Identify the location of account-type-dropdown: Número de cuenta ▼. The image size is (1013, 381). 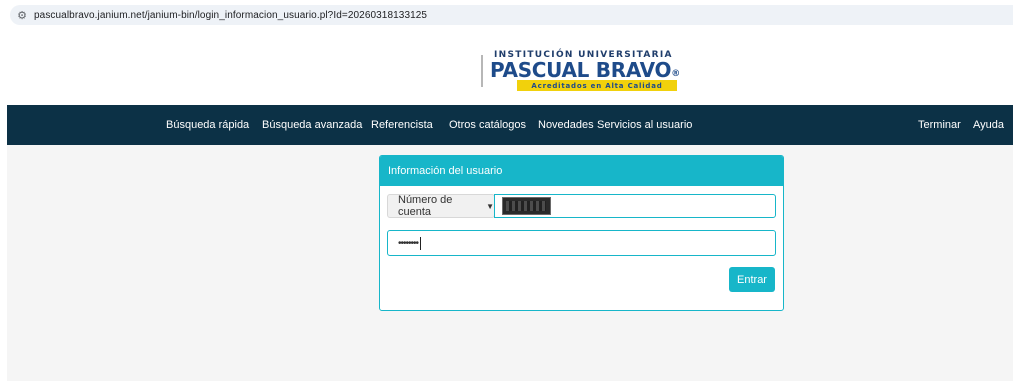
(441, 206).